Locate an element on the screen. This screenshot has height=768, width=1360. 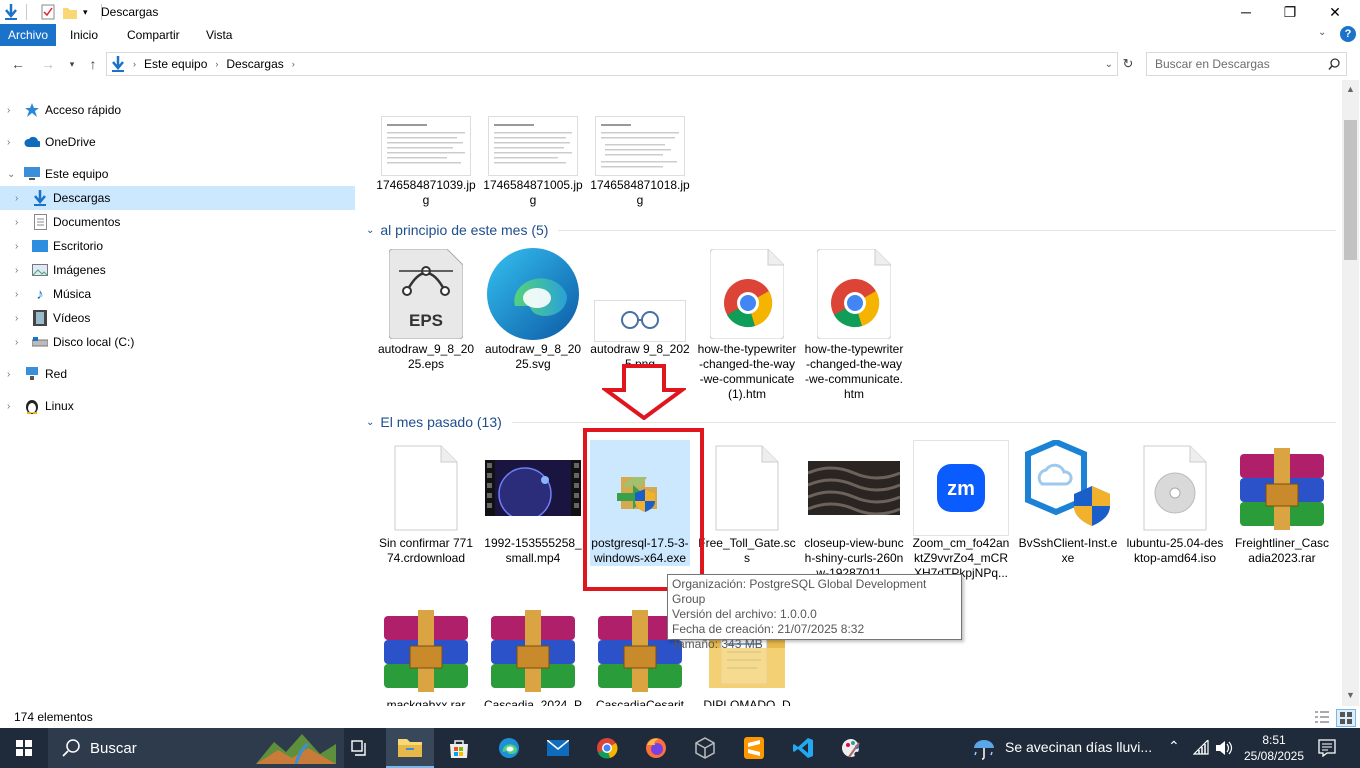
chrome-icon is located at coordinates (607, 748).